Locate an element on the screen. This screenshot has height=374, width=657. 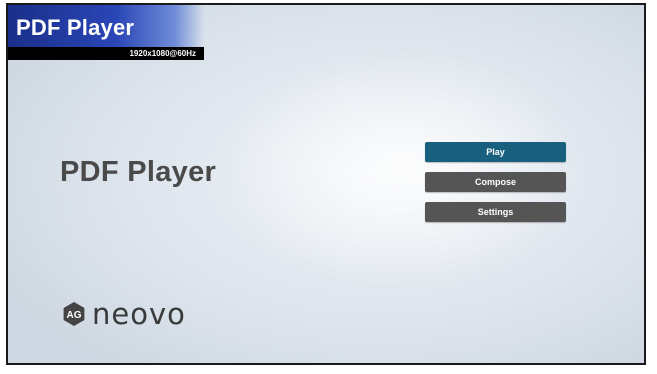
app-title: PDF Player is located at coordinates (75, 27).